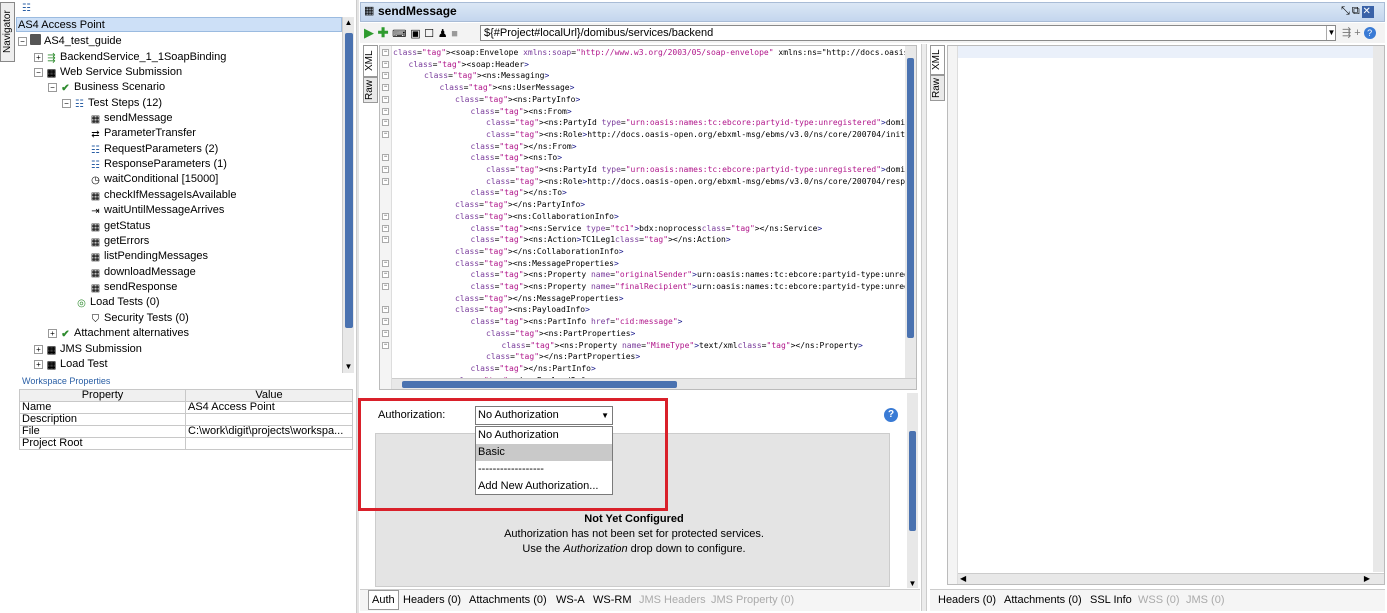 The width and height of the screenshot is (1387, 613). Describe the element at coordinates (429, 34) in the screenshot. I see `page-icon: ☐` at that location.